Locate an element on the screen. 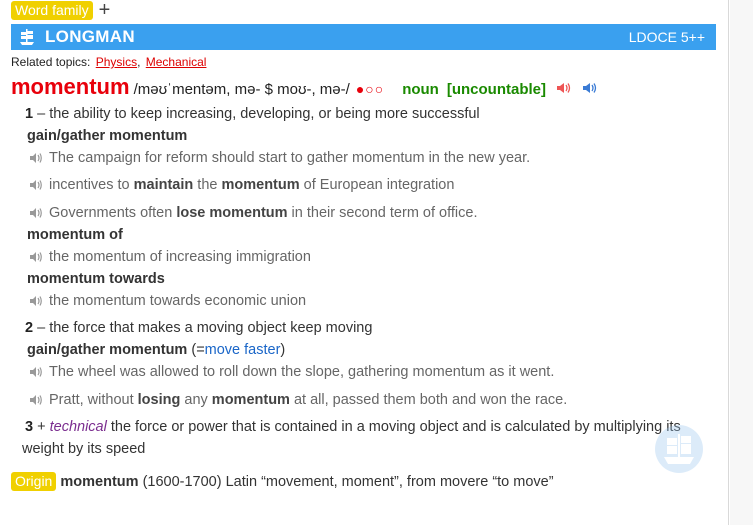 The height and width of the screenshot is (525, 753). pronunciation: /məʊˈmentəm, mə- $ moʊ-, mə-/ is located at coordinates (241, 89).